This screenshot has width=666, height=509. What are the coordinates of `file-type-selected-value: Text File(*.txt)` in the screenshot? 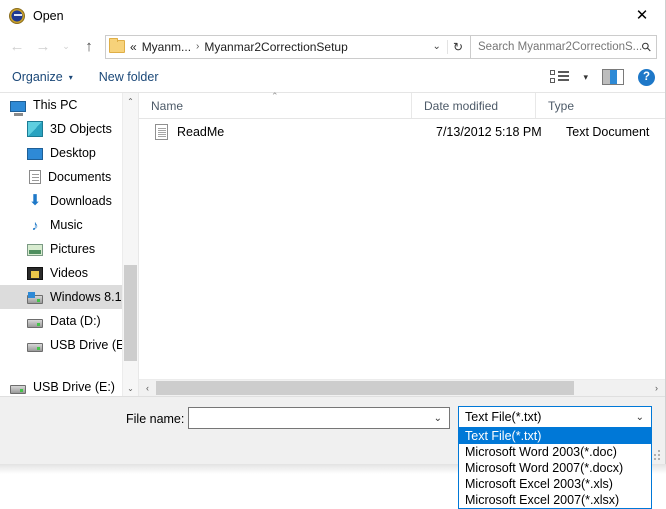 It's located at (503, 417).